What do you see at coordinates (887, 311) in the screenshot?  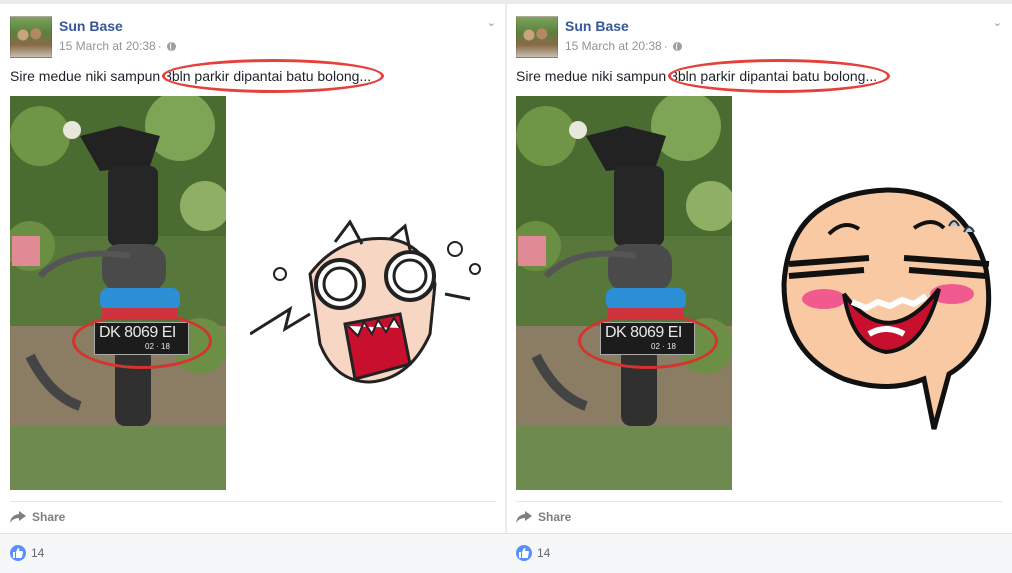 I see `laughing-face-sticker` at bounding box center [887, 311].